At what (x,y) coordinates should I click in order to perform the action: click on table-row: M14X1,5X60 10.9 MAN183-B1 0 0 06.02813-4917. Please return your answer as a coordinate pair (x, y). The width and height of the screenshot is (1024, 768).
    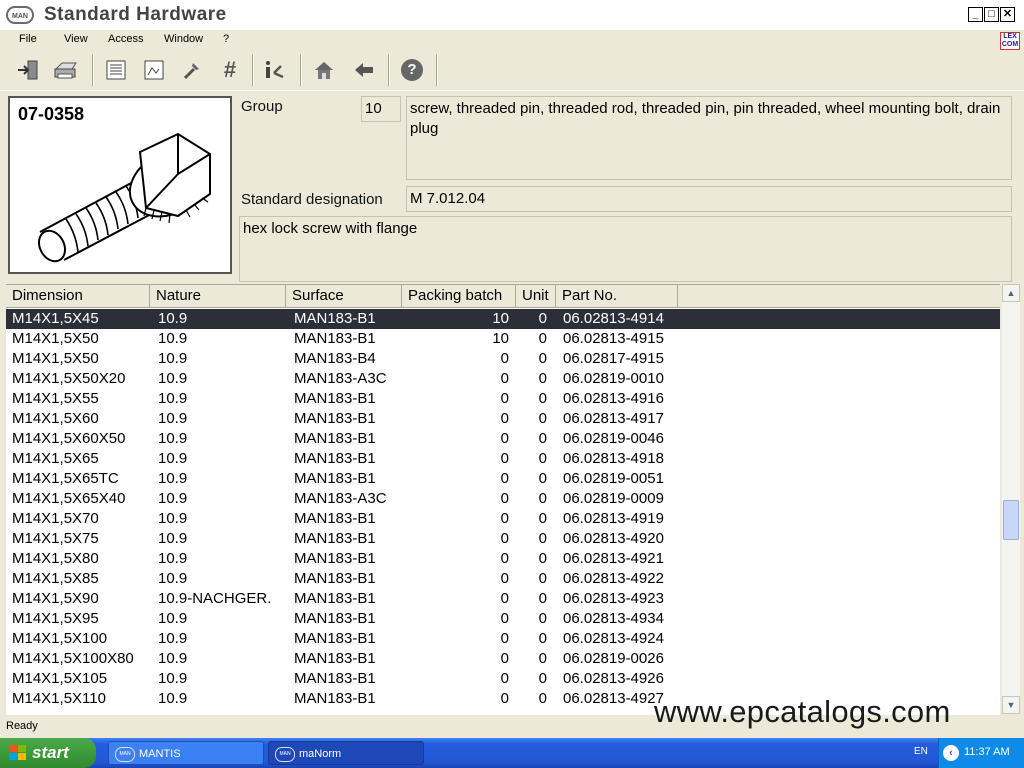
    Looking at the image, I should click on (503, 419).